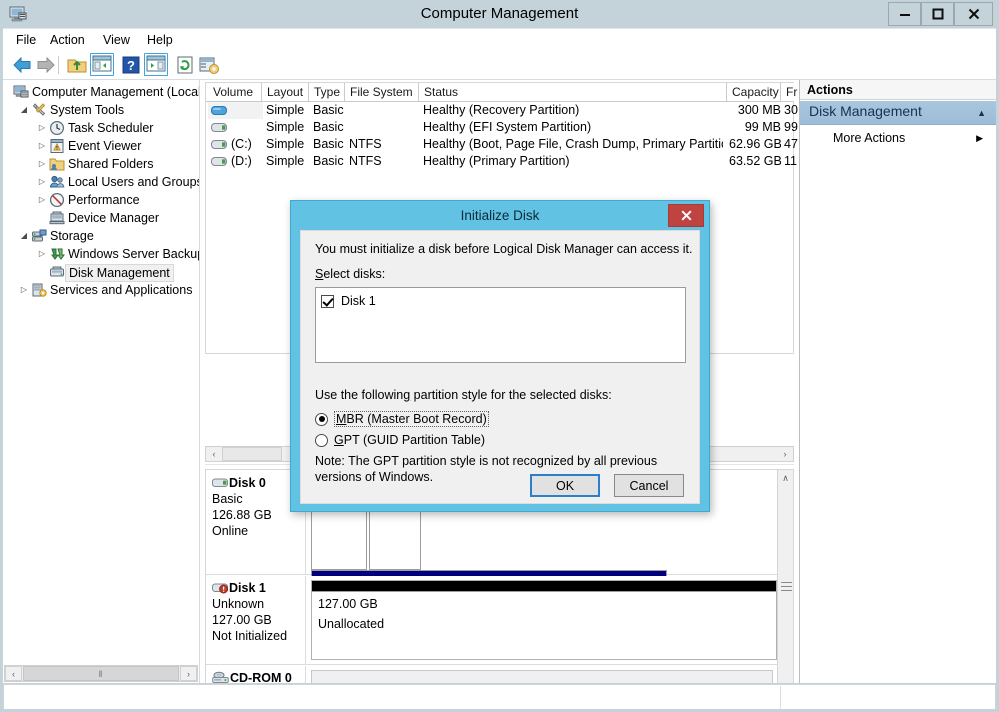  What do you see at coordinates (321, 419) in the screenshot?
I see `mbr-radio-button` at bounding box center [321, 419].